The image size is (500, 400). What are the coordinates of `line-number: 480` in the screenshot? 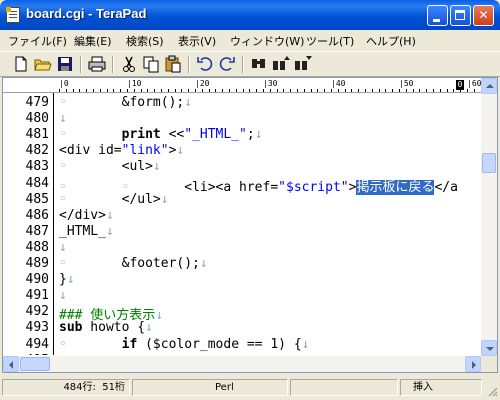 It's located at (37, 119).